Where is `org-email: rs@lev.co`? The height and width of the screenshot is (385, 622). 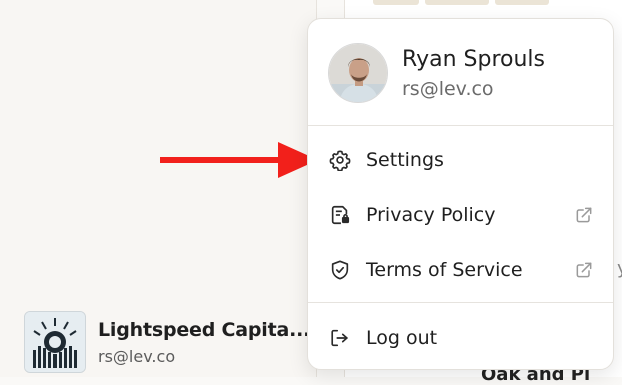
org-email: rs@lev.co is located at coordinates (137, 356).